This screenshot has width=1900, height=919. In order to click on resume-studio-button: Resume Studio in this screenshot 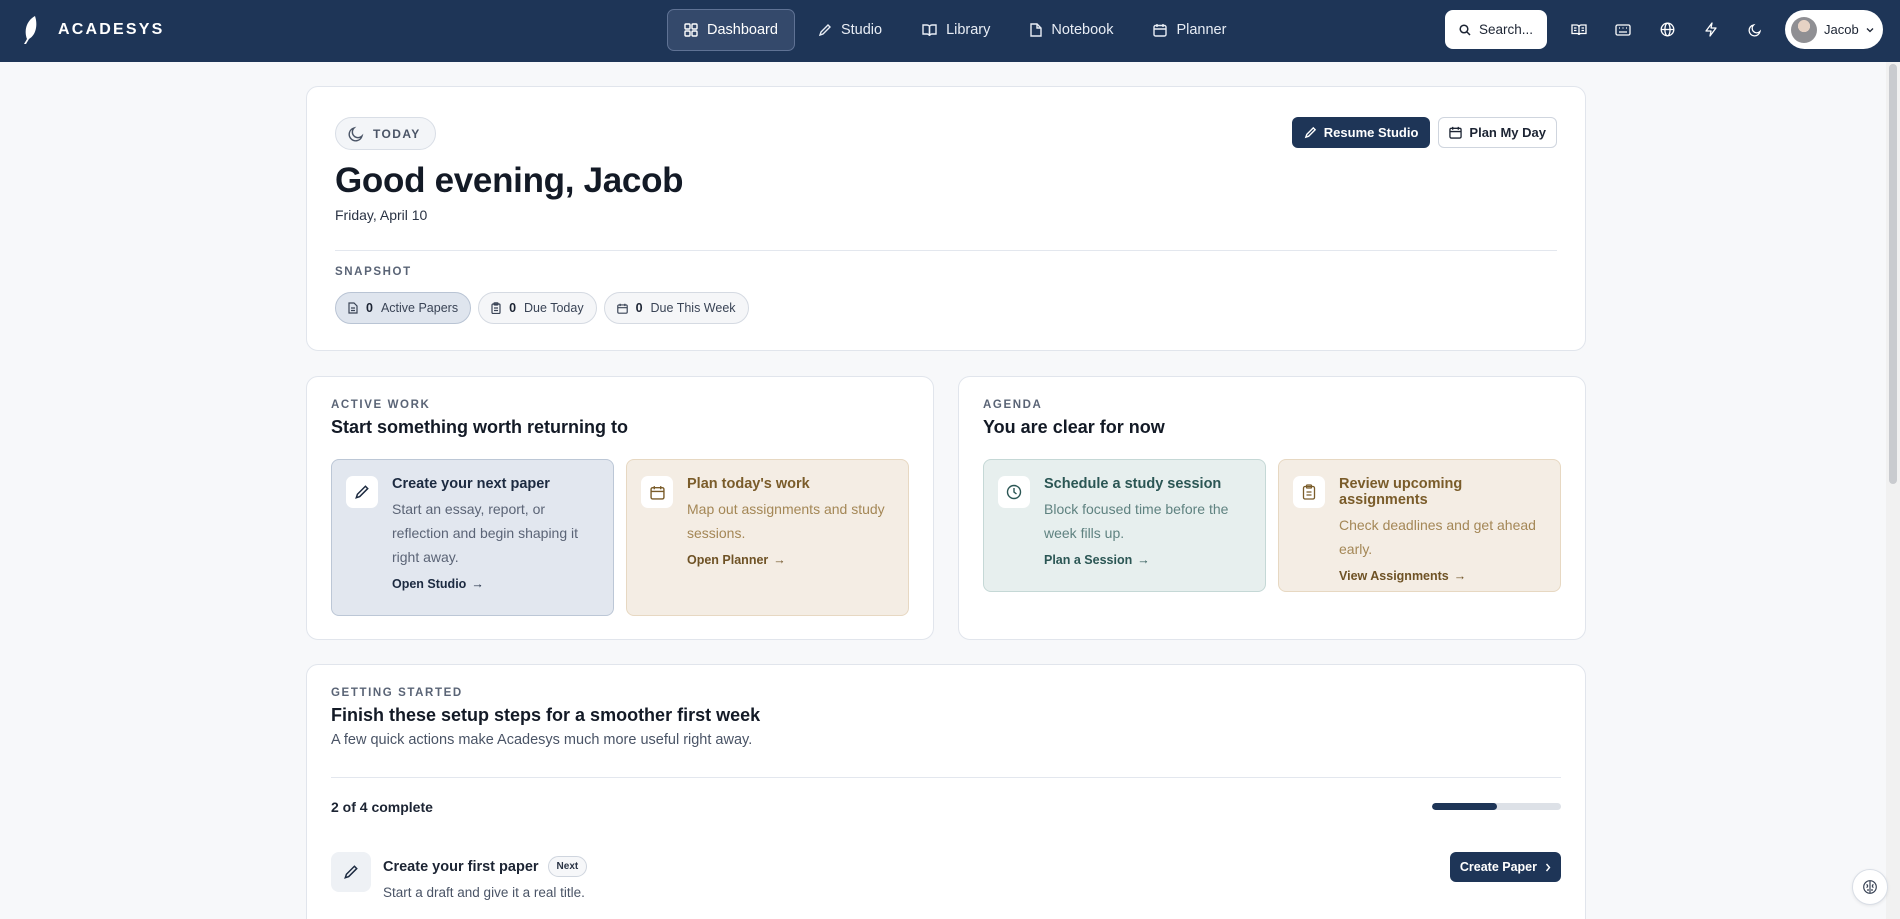, I will do `click(1361, 132)`.